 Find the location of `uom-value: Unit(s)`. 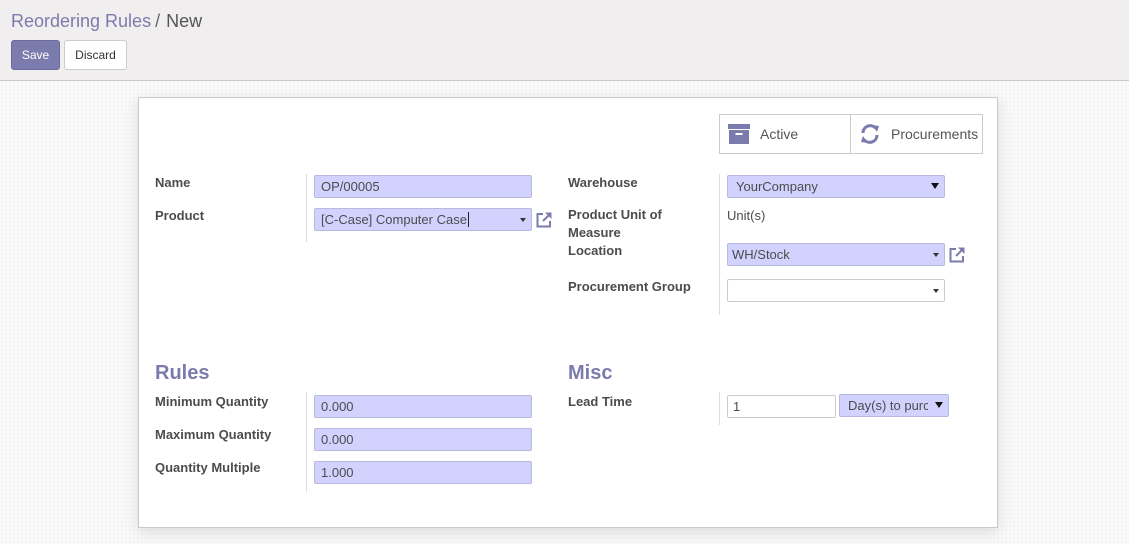

uom-value: Unit(s) is located at coordinates (746, 215).